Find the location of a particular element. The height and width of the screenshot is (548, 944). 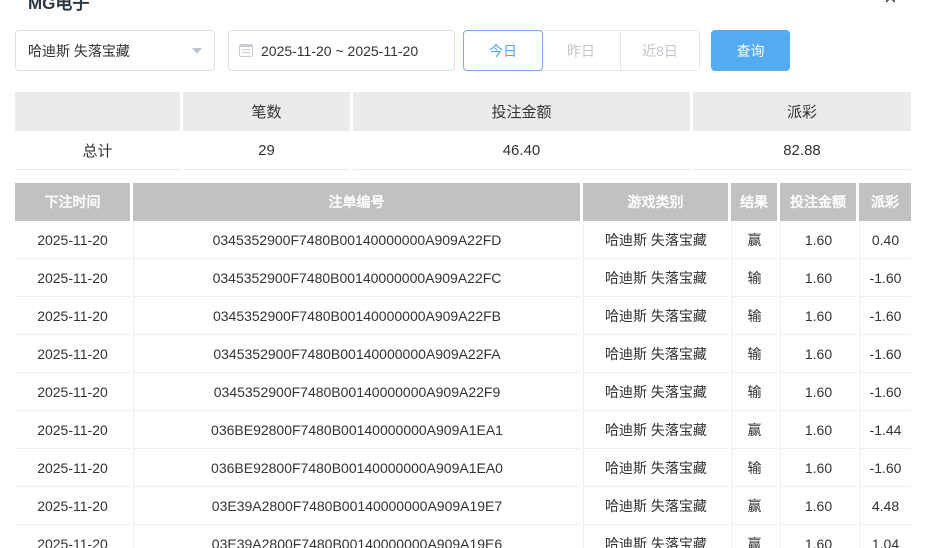

cell-payout: 0.40 is located at coordinates (885, 240).